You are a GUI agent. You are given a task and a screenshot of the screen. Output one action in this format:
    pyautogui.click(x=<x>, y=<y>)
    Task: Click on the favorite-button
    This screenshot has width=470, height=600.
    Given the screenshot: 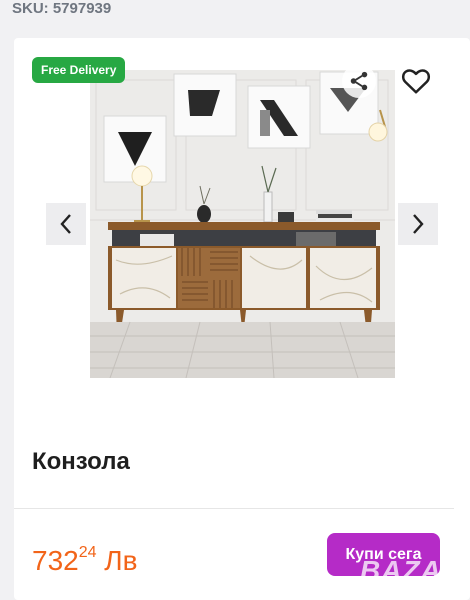 What is the action you would take?
    pyautogui.click(x=416, y=81)
    